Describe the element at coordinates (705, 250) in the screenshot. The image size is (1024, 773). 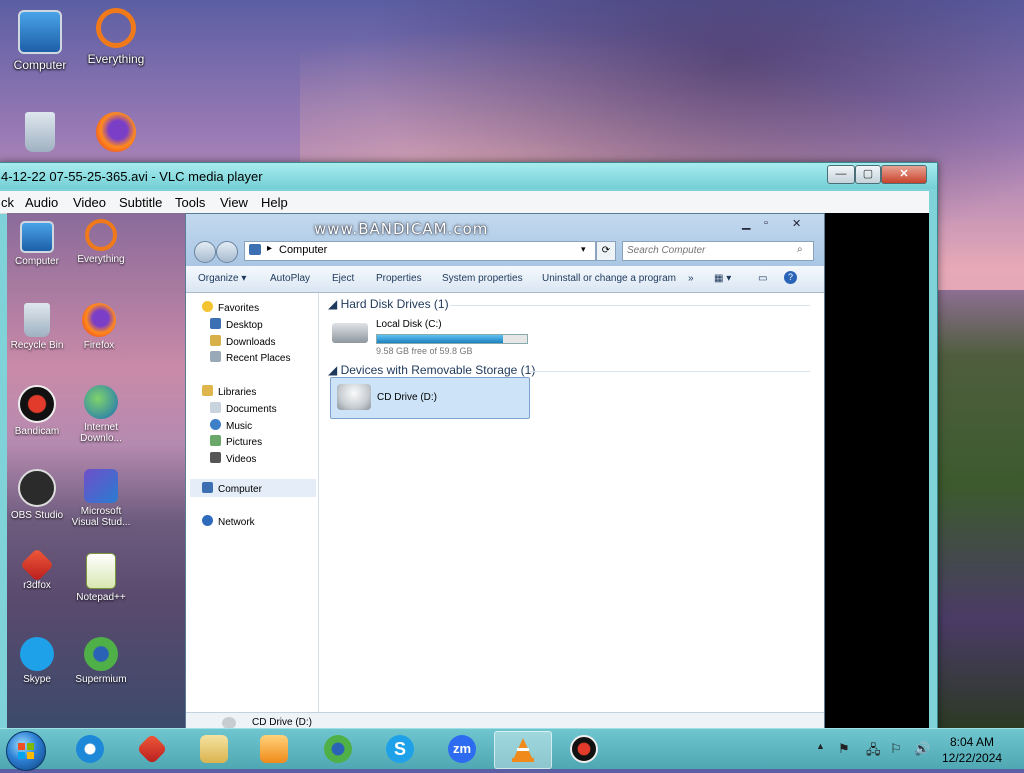
I see `search-input` at that location.